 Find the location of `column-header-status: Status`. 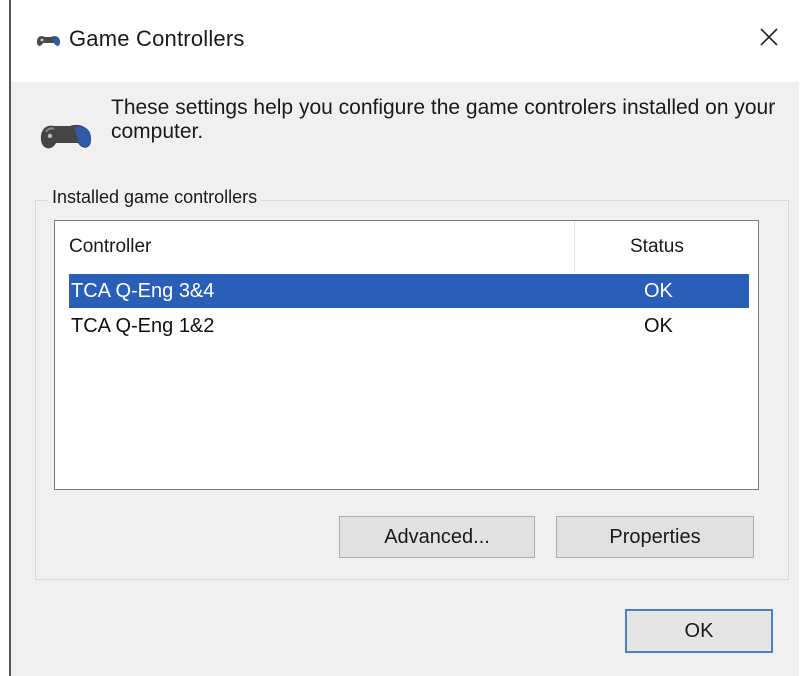

column-header-status: Status is located at coordinates (657, 247).